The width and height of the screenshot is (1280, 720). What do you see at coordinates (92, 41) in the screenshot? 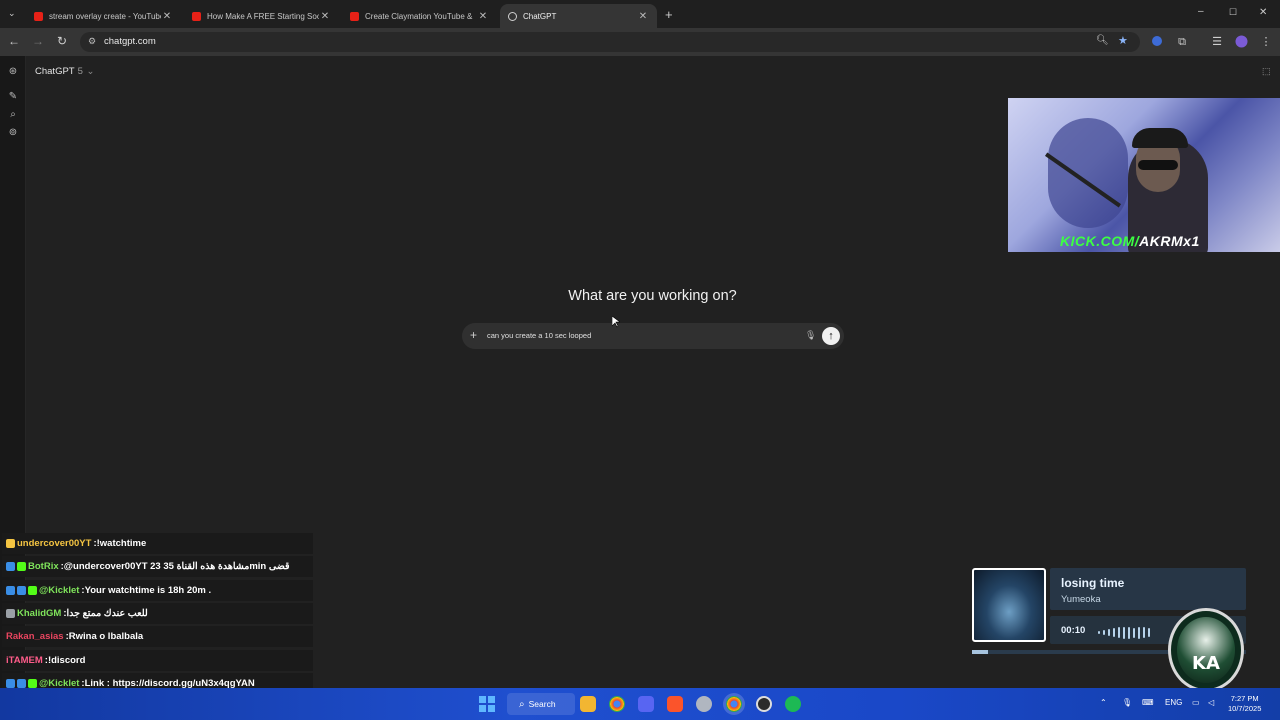
I see `site-info-icon: ⚙` at bounding box center [92, 41].